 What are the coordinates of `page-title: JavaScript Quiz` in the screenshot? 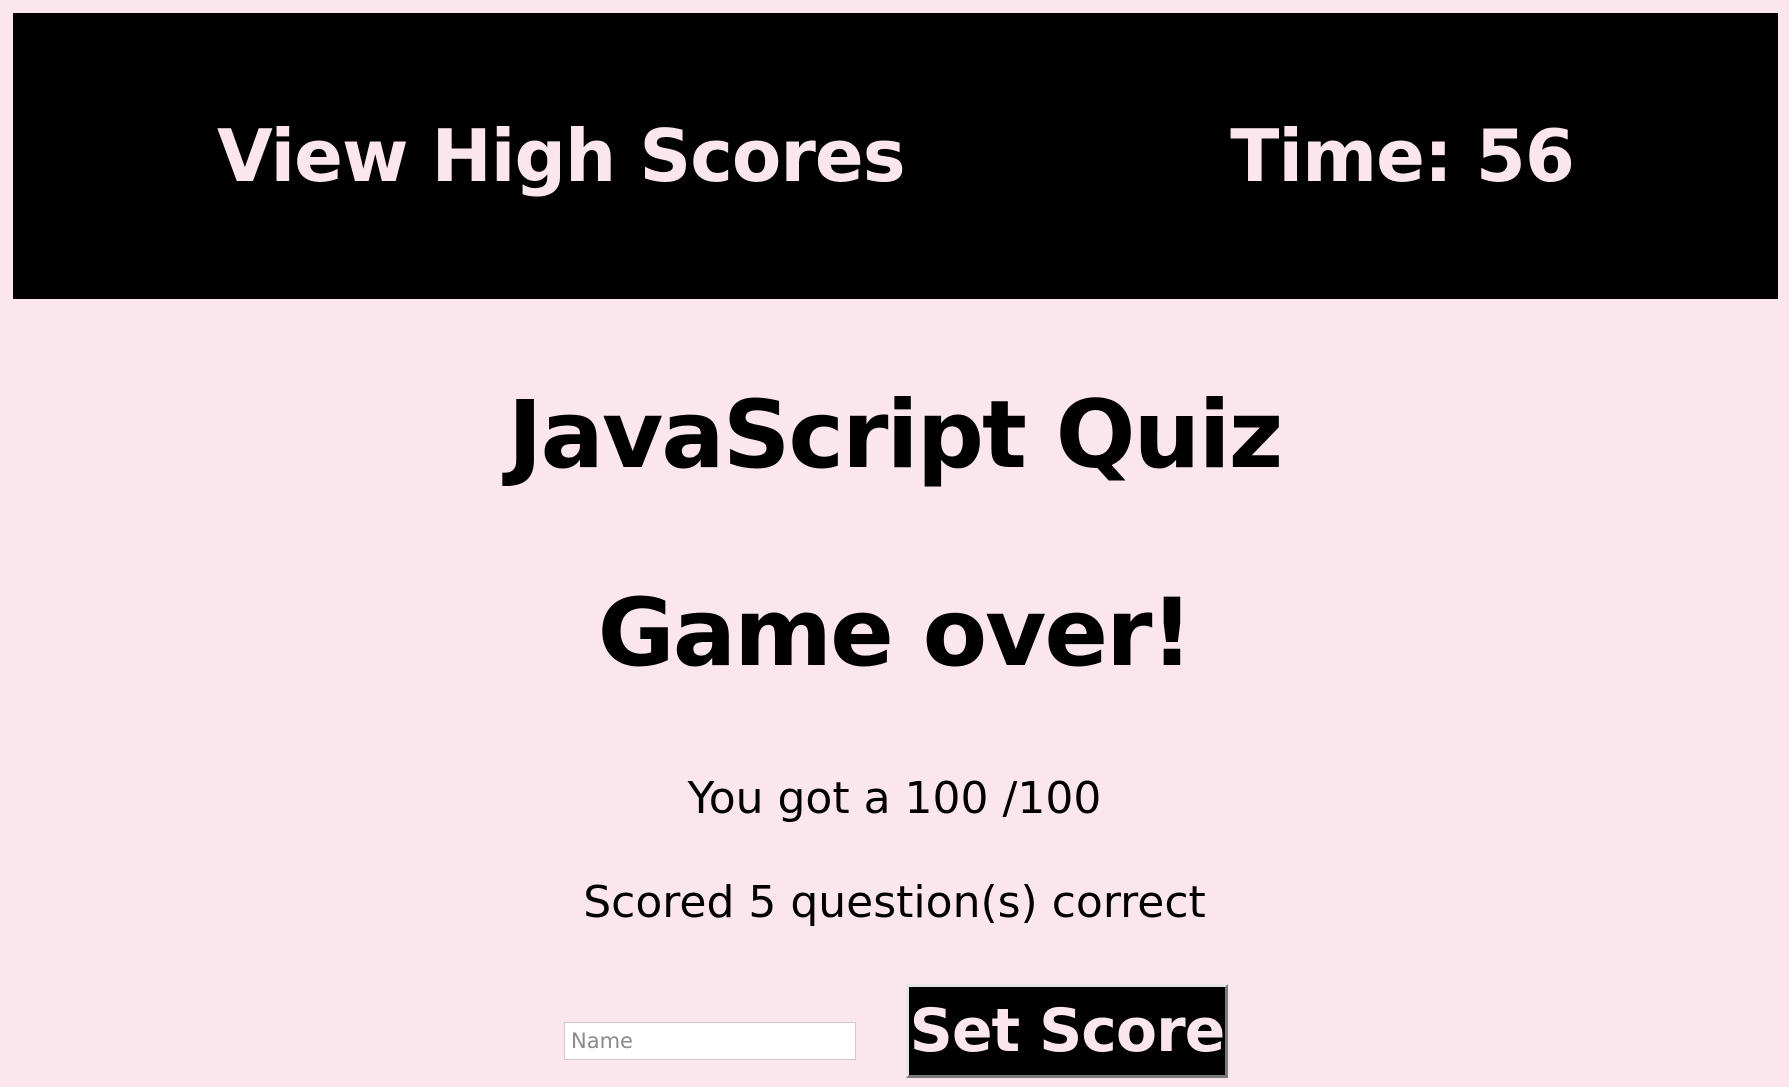 It's located at (895, 435).